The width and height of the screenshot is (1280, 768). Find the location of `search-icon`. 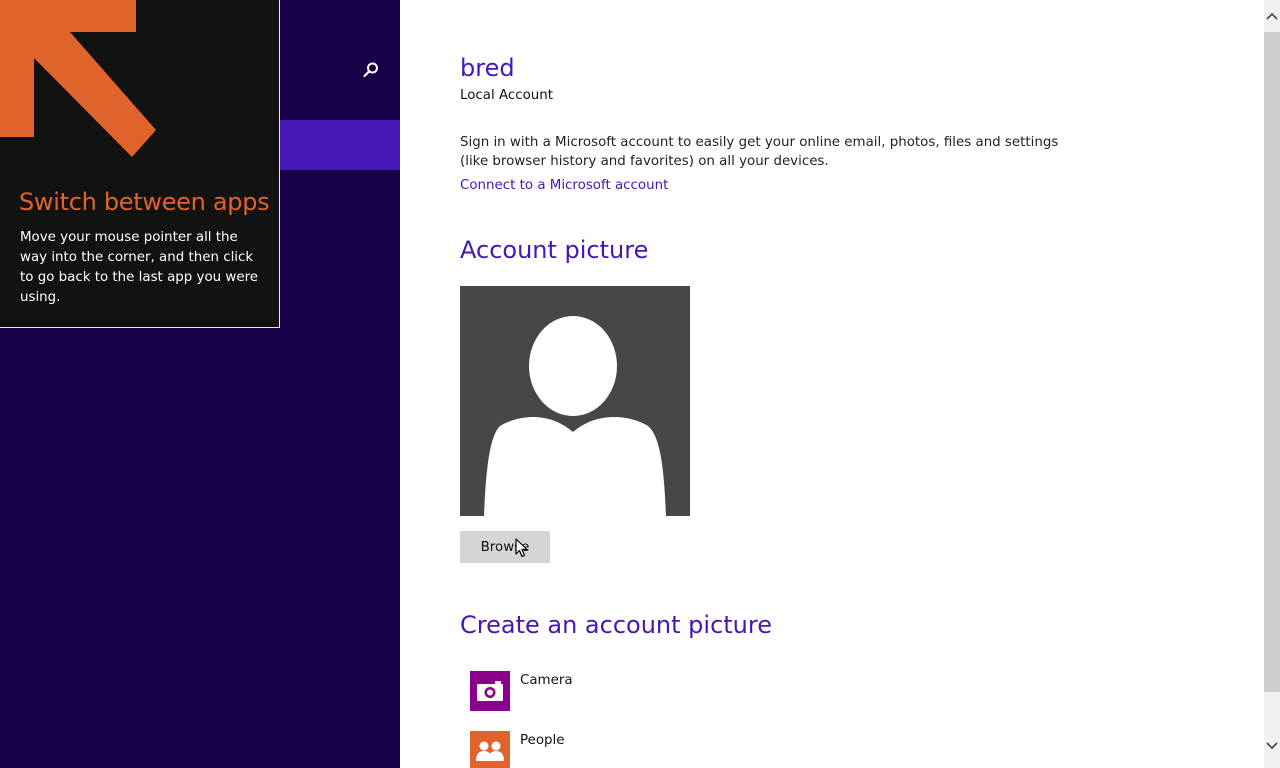

search-icon is located at coordinates (370, 70).